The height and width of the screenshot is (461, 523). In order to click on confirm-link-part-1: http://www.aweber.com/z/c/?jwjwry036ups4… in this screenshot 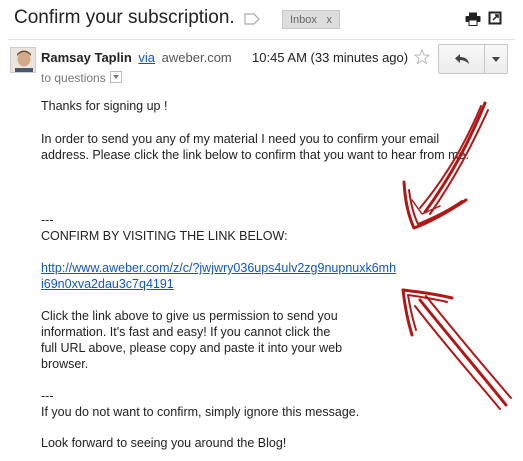, I will do `click(218, 268)`.